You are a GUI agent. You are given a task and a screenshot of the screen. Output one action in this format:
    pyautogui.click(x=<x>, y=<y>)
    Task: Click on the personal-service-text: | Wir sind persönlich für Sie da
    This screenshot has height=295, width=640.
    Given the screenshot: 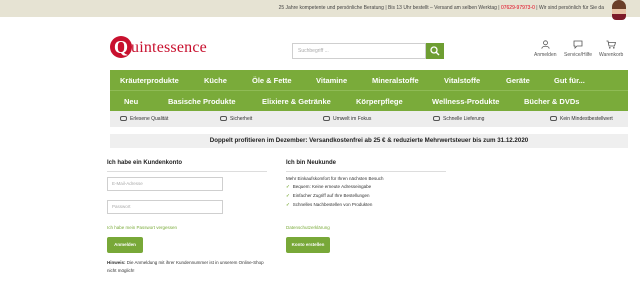 What is the action you would take?
    pyautogui.click(x=570, y=8)
    